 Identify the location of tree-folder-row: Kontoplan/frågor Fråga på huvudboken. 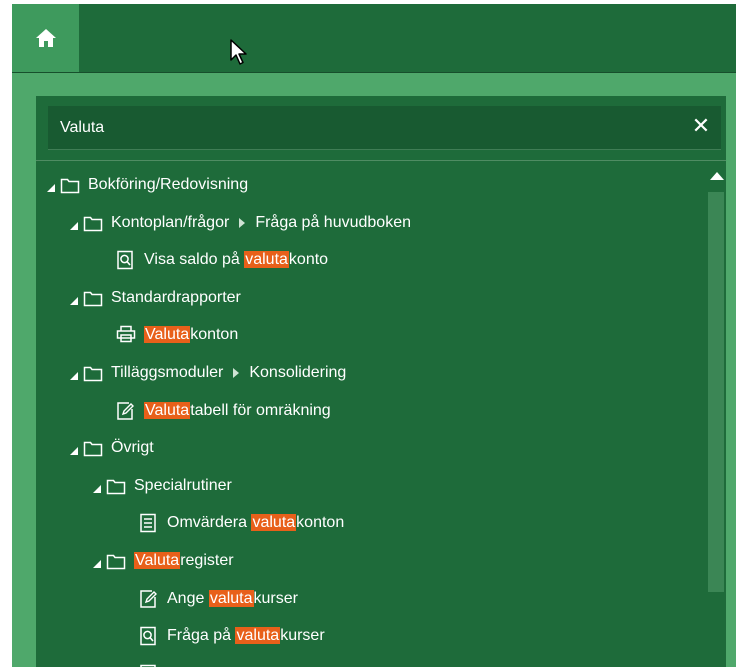
(240, 223).